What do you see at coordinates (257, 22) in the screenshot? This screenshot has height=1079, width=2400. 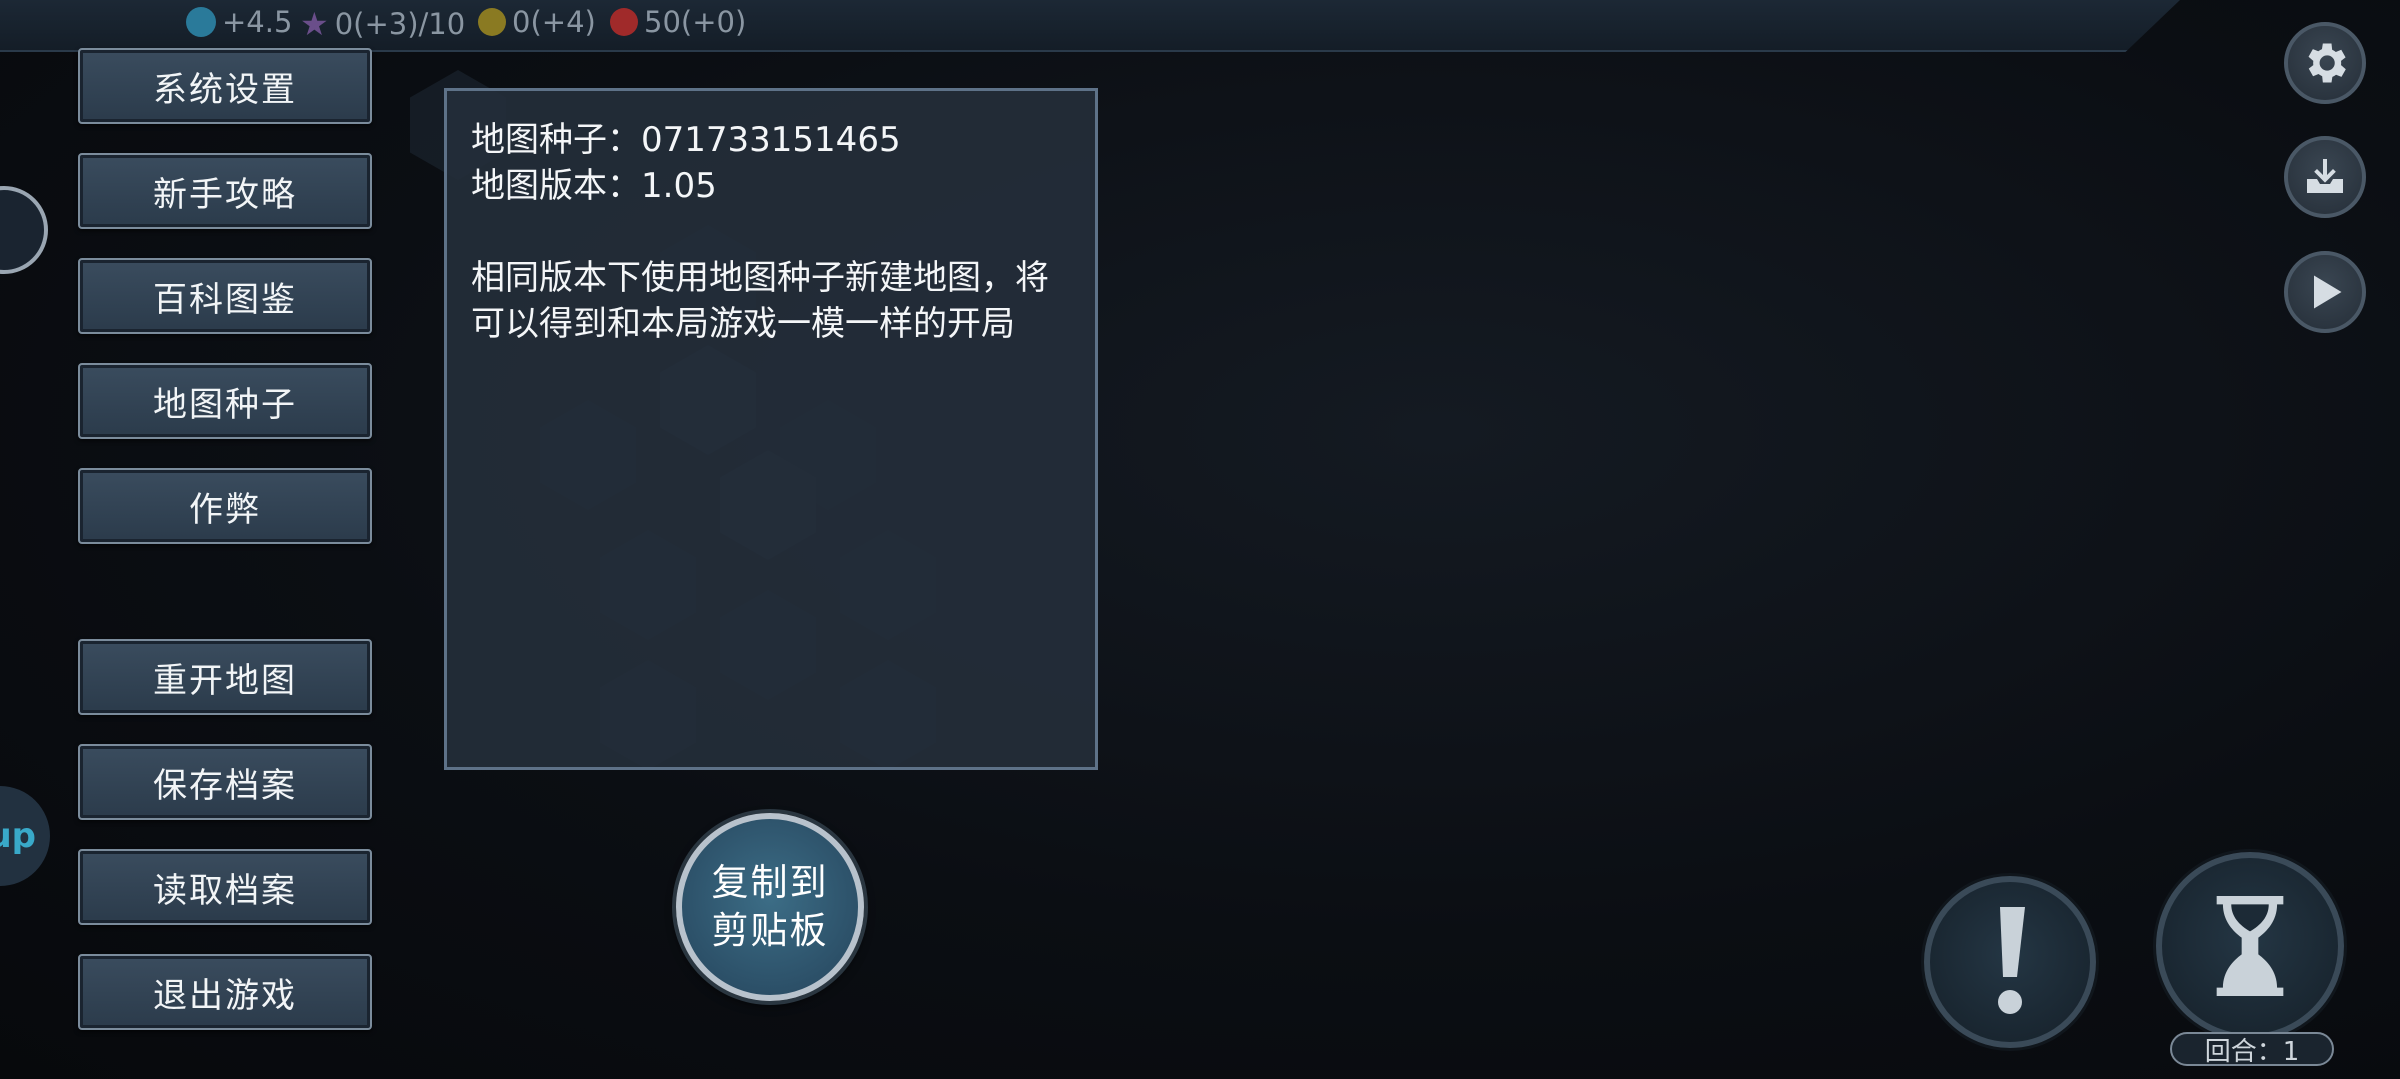 I see `science-value: +4.5` at bounding box center [257, 22].